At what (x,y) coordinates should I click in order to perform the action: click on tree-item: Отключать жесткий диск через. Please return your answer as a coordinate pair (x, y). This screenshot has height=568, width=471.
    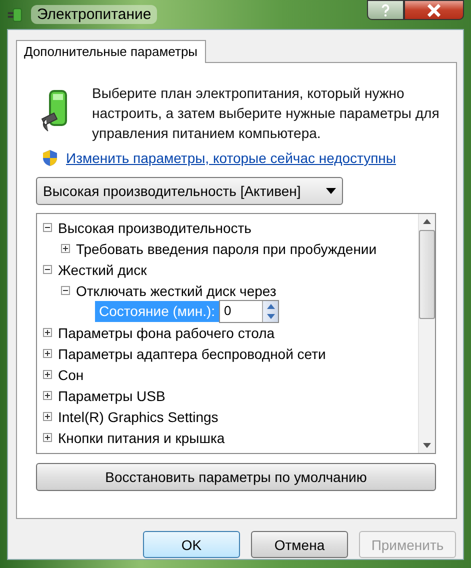
    Looking at the image, I should click on (176, 290).